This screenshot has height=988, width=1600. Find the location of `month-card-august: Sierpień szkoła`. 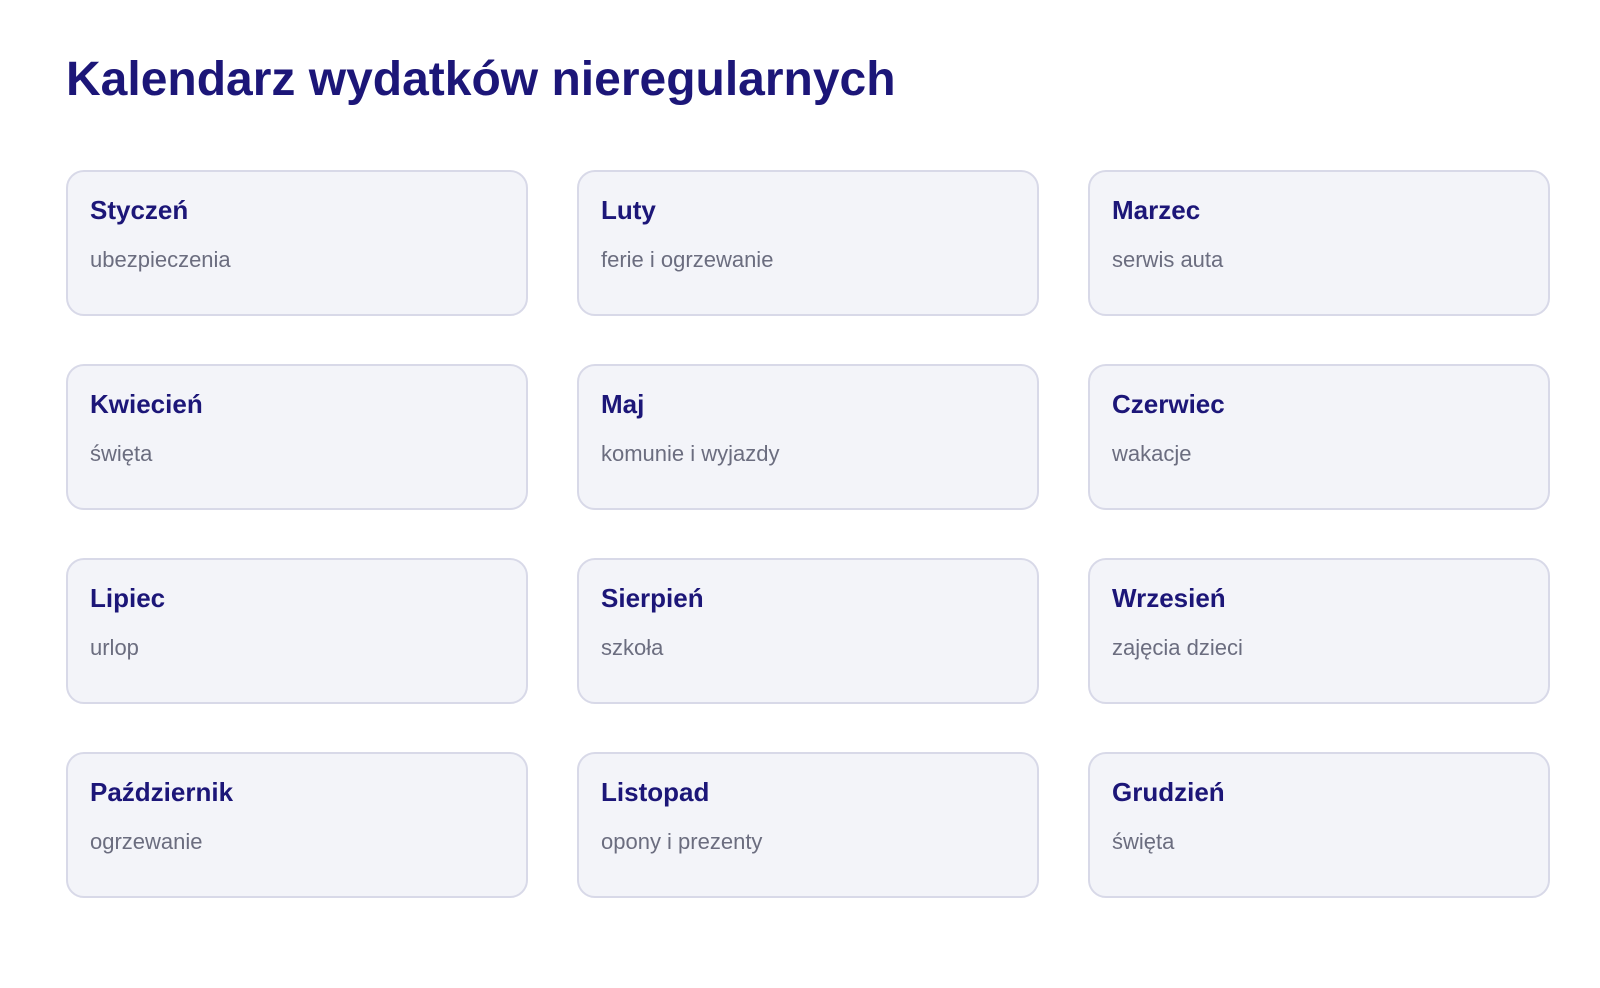

month-card-august: Sierpień szkoła is located at coordinates (808, 631).